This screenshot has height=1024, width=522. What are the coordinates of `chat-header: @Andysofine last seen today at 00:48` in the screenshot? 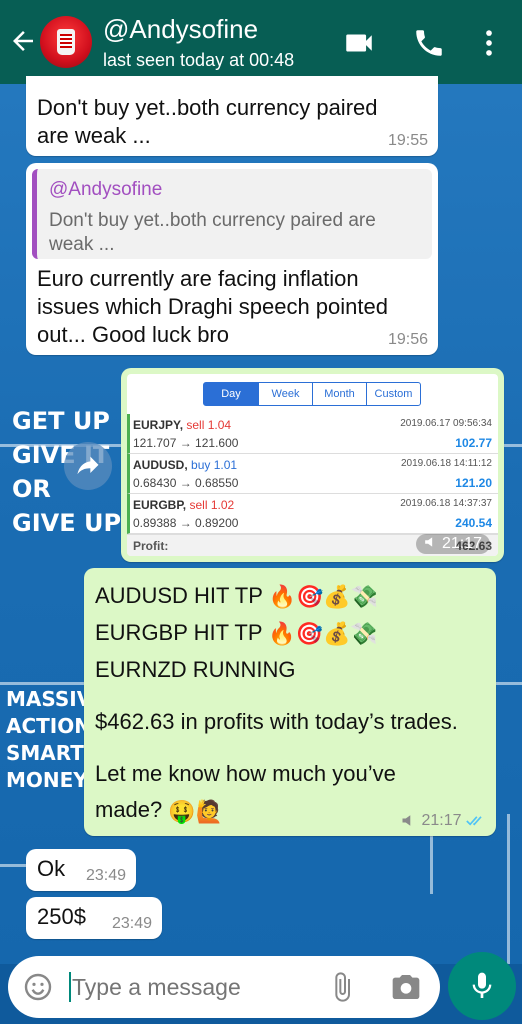 It's located at (261, 42).